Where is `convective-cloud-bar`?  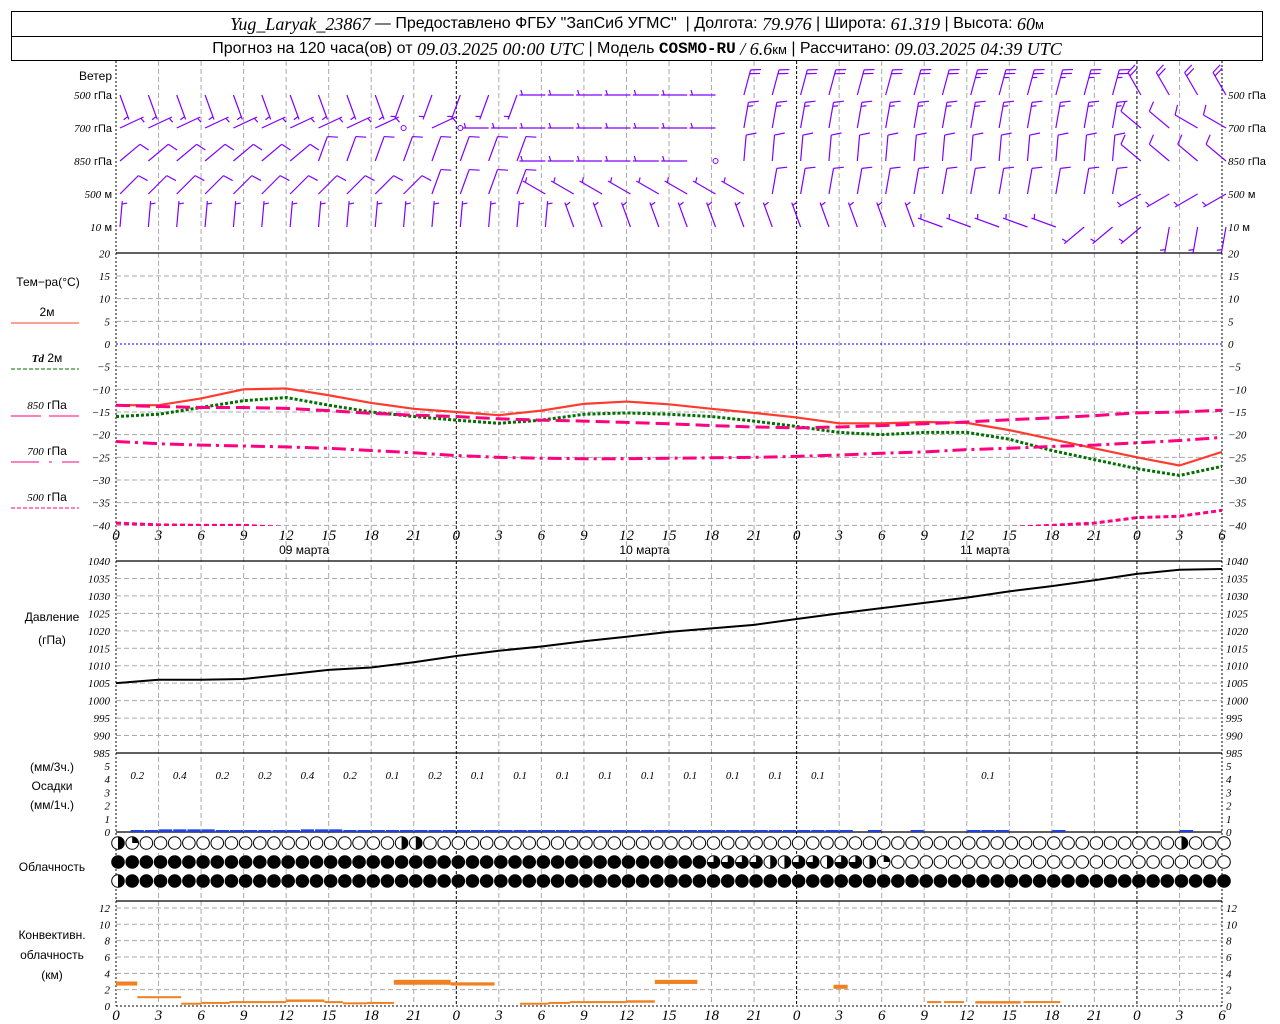 convective-cloud-bar is located at coordinates (559, 1002).